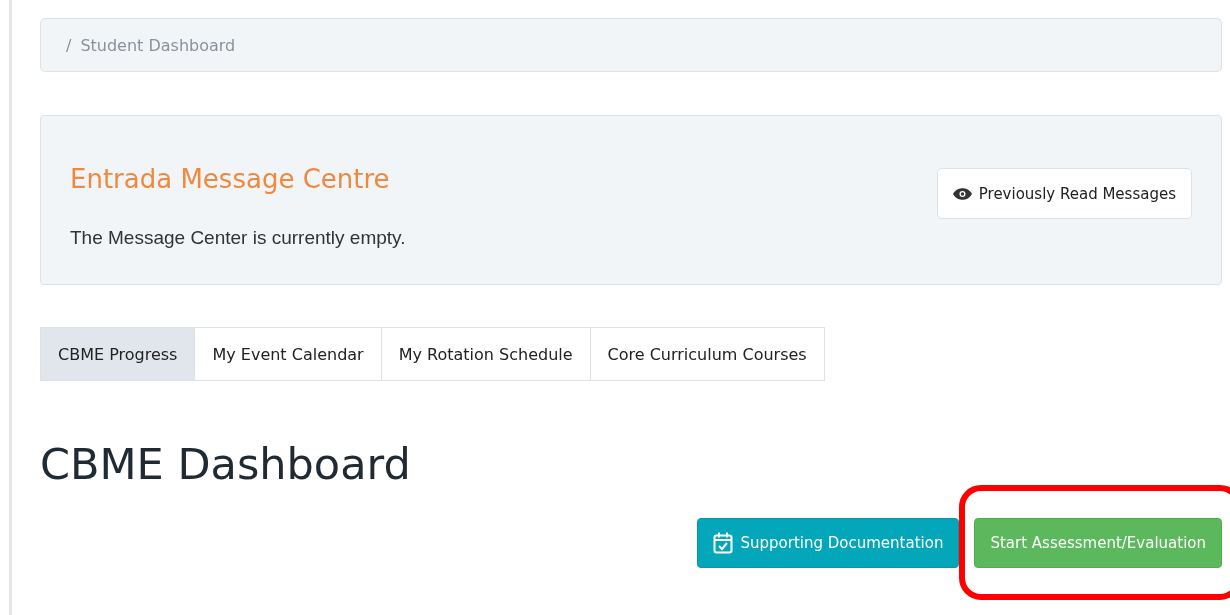 This screenshot has height=615, width=1230. I want to click on previously-read-button: Previously Read Messages, so click(1064, 193).